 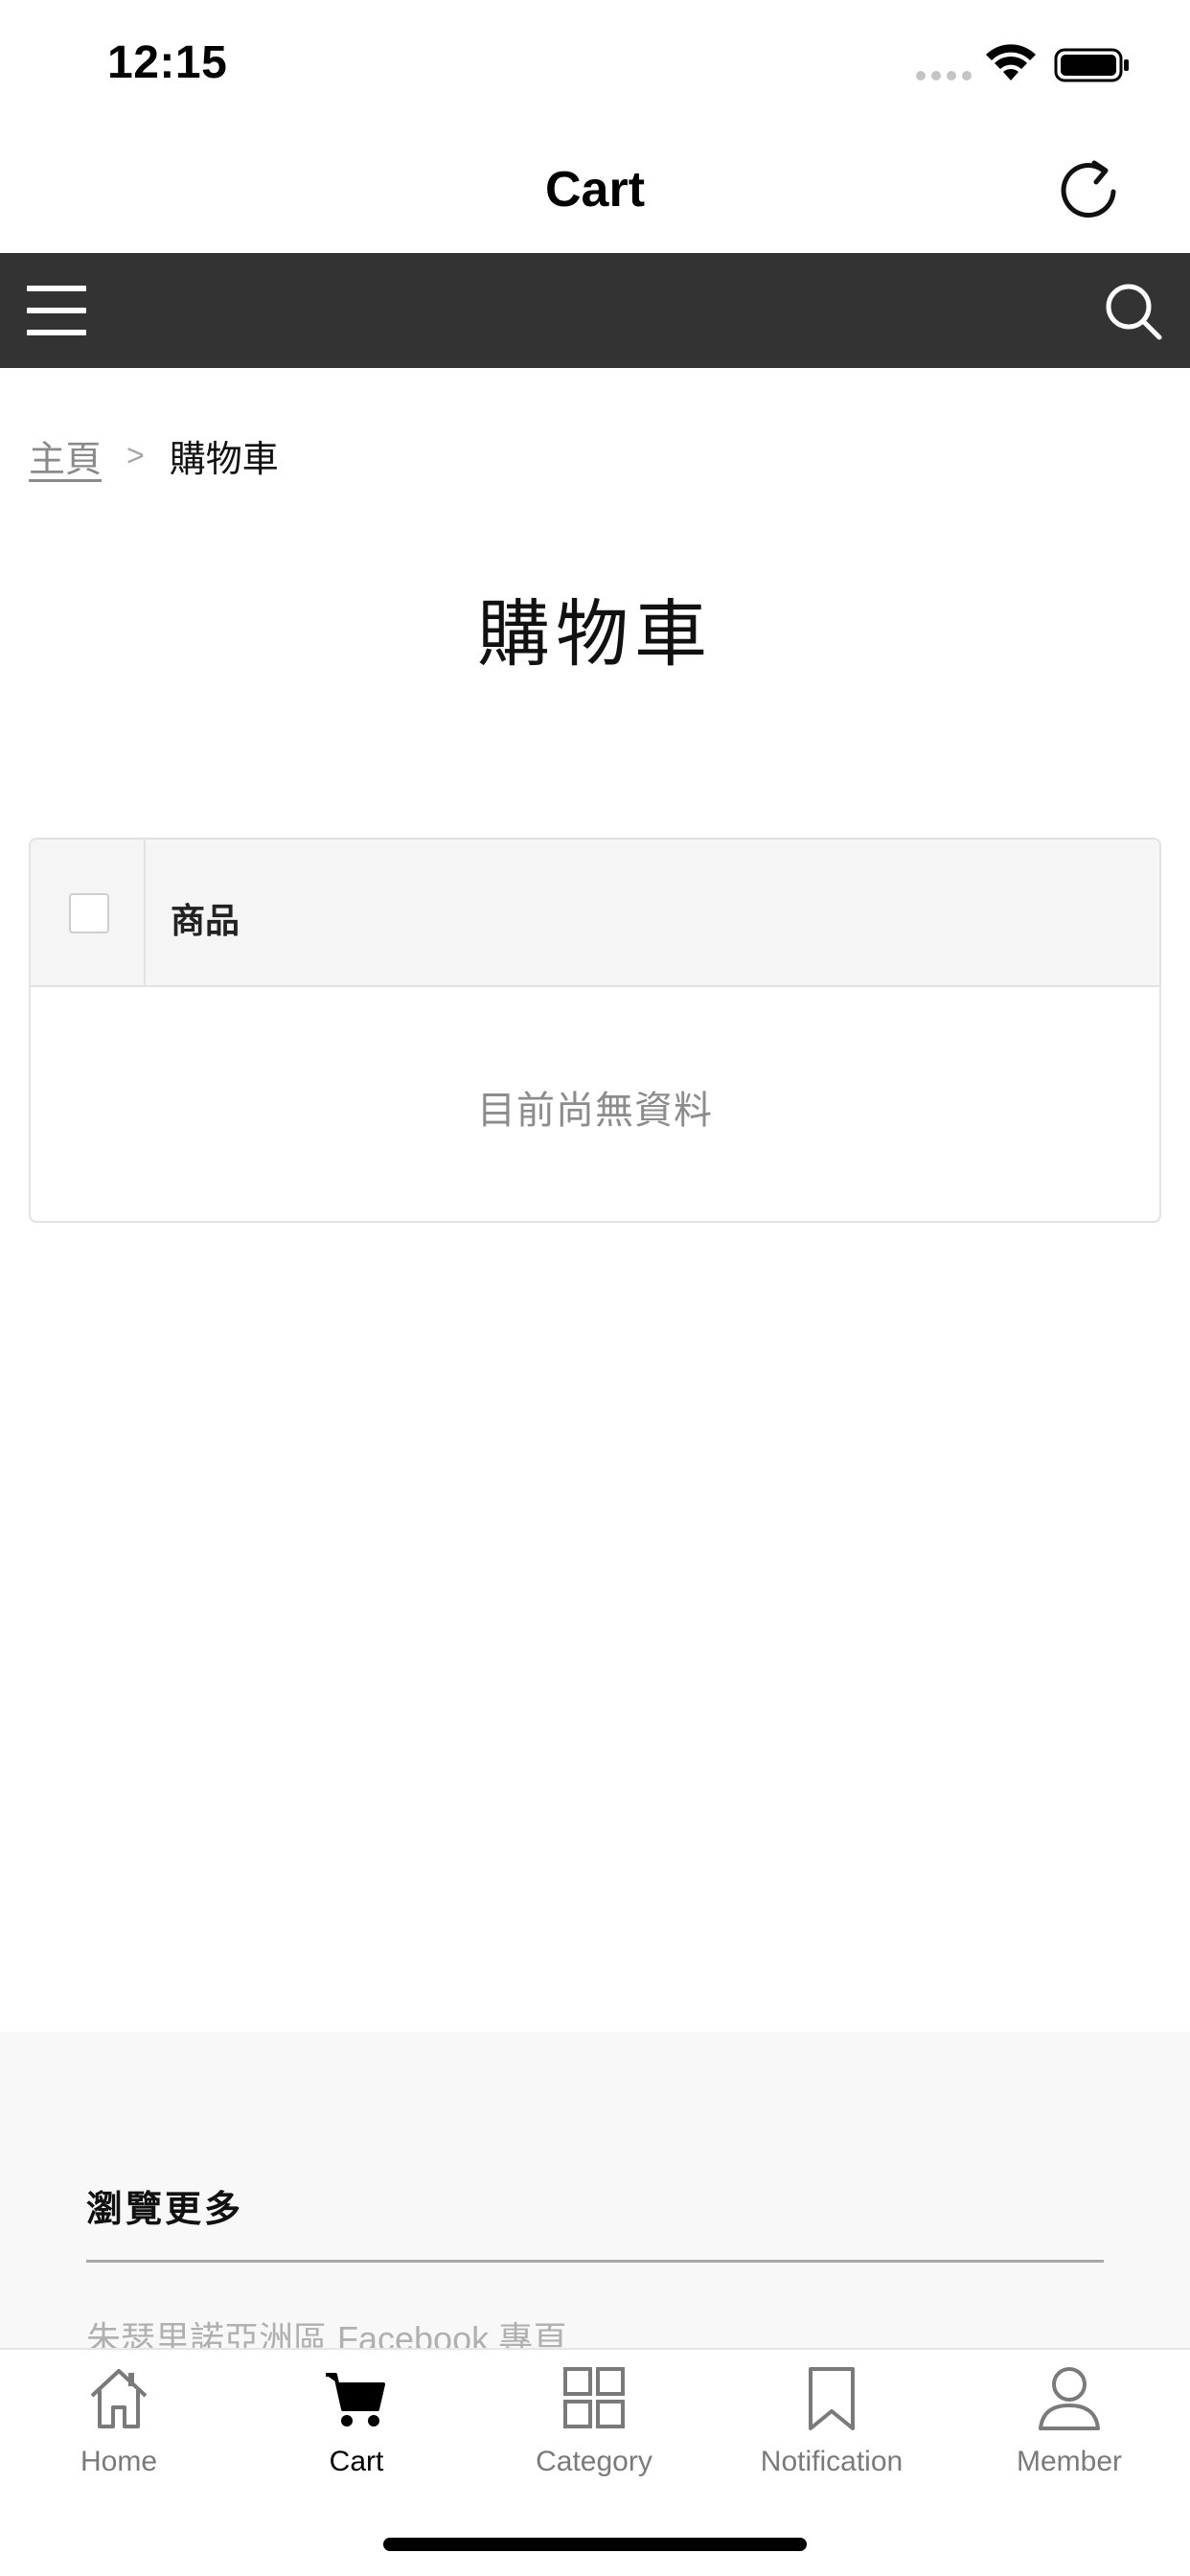 What do you see at coordinates (357, 2435) in the screenshot?
I see `tab-cart: Cart` at bounding box center [357, 2435].